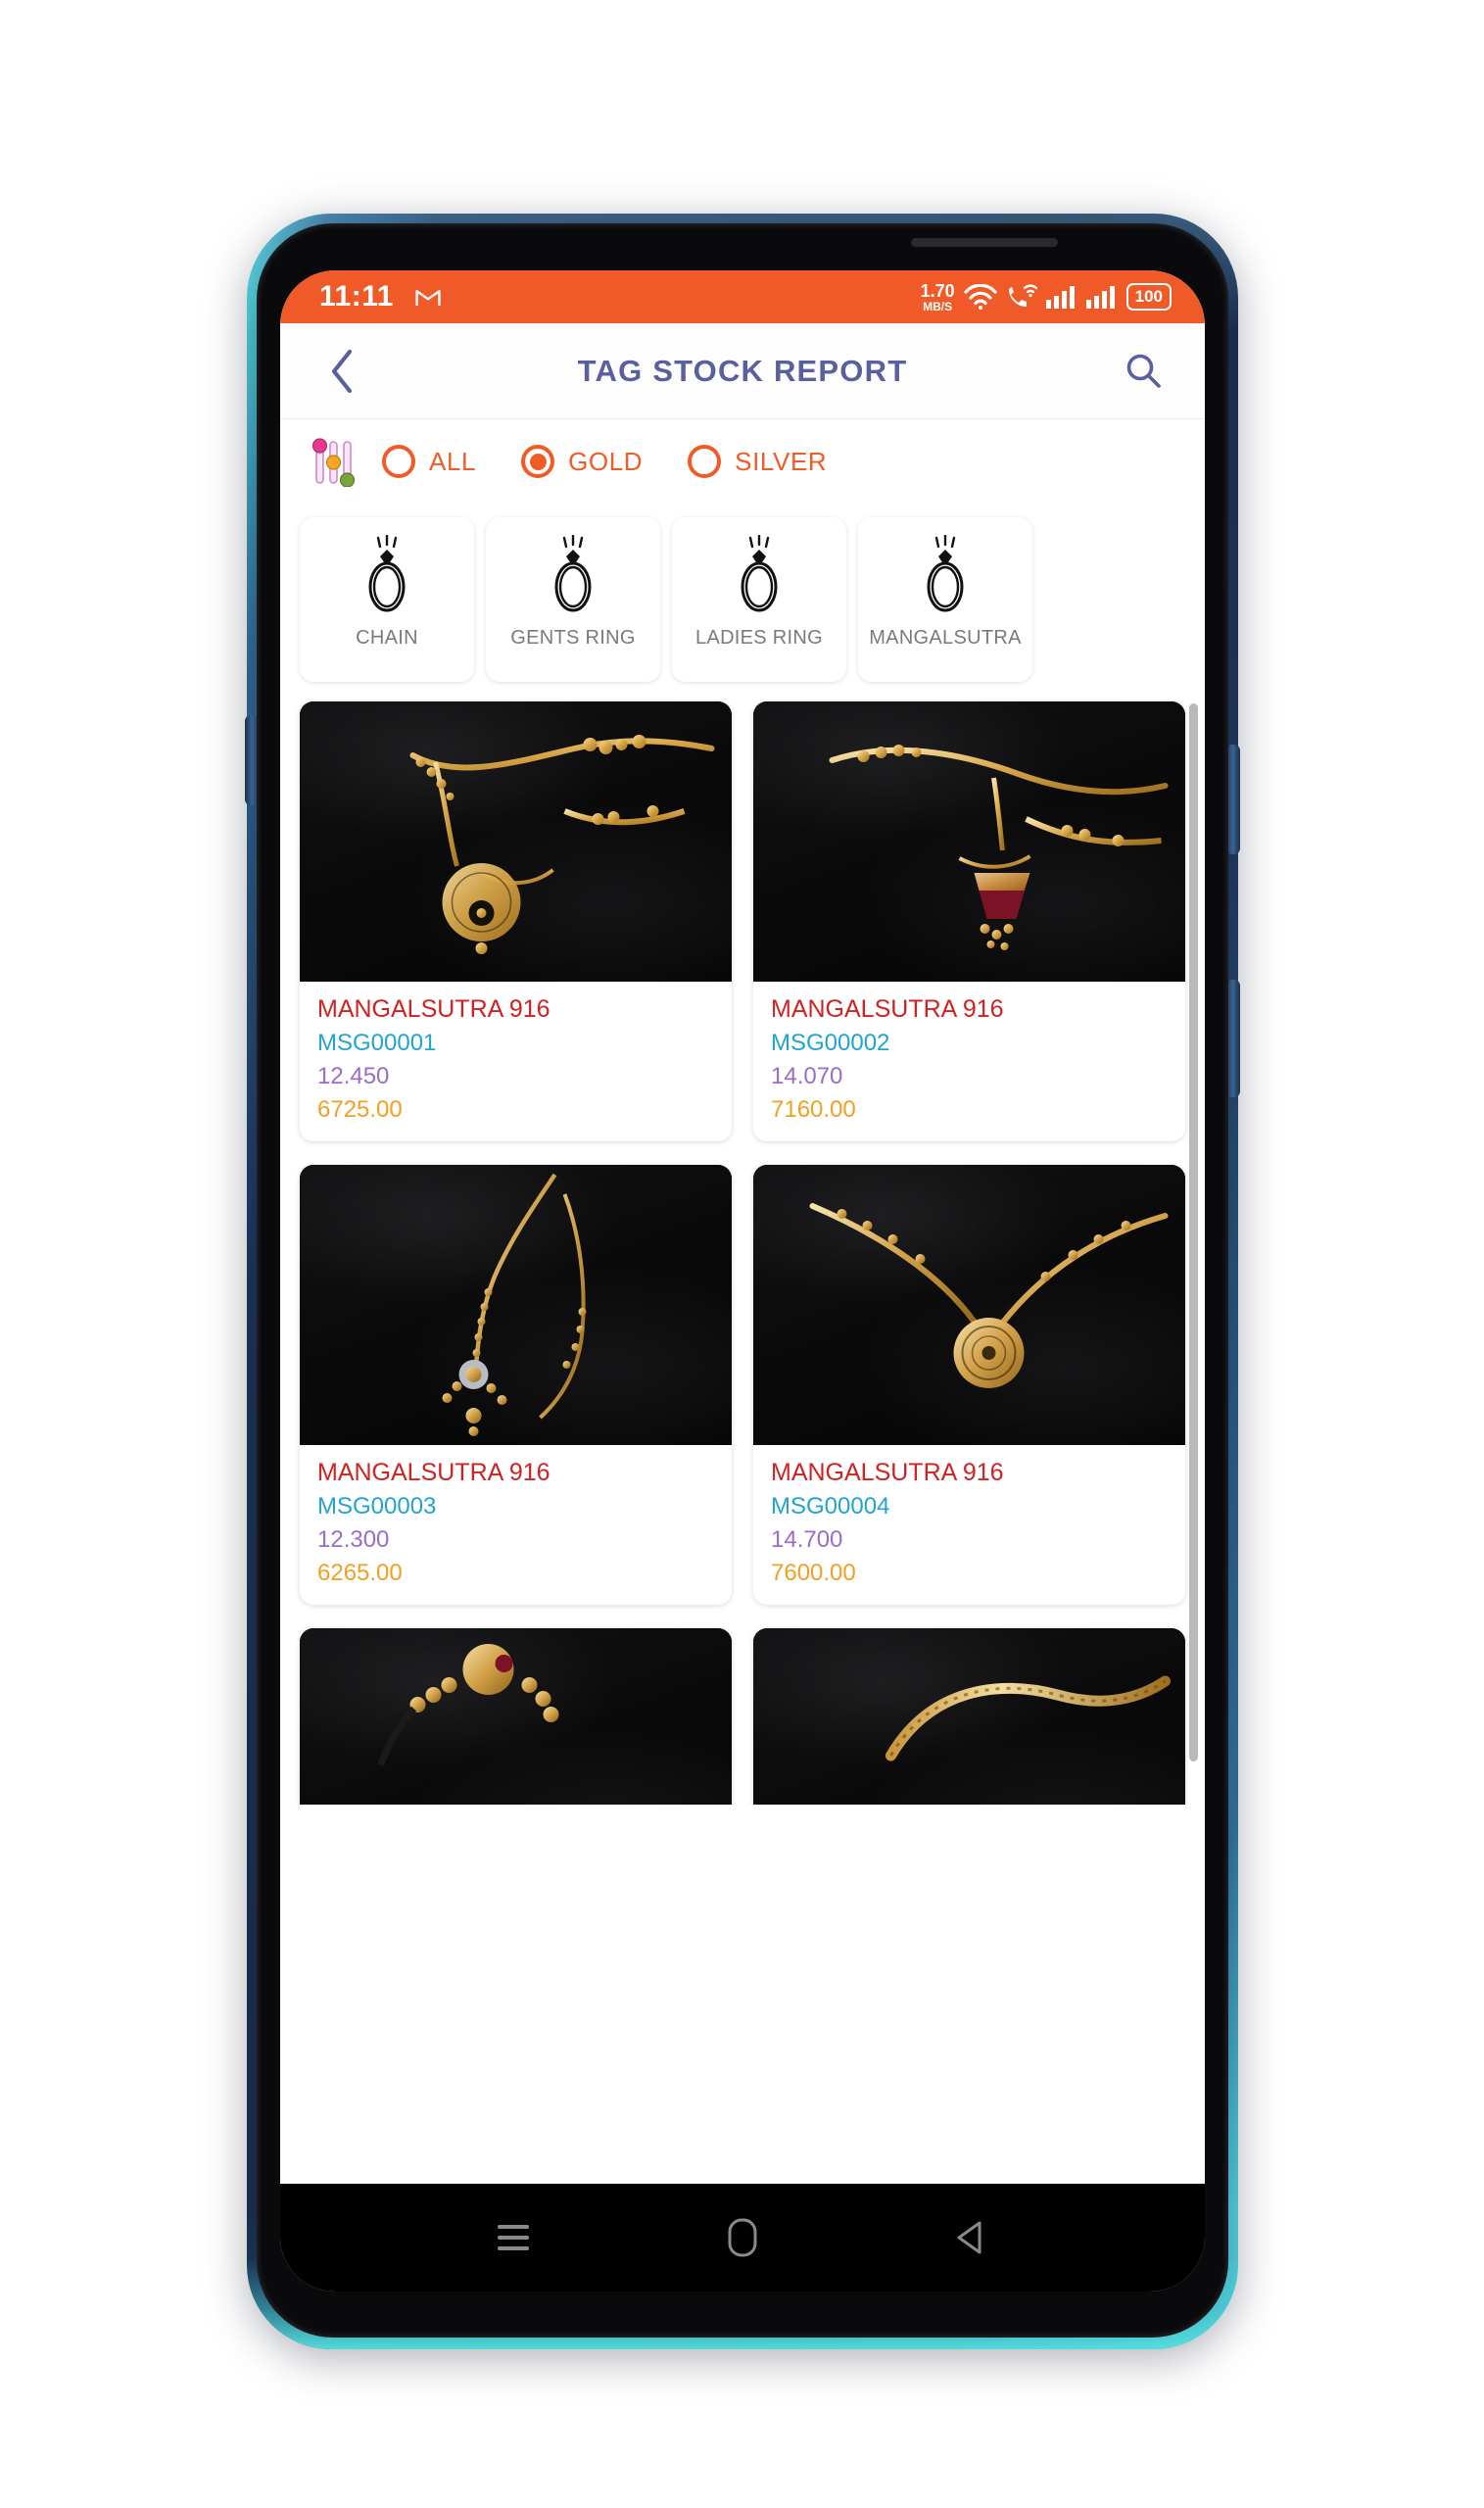  What do you see at coordinates (937, 297) in the screenshot?
I see `network-speed-indicator: 1.70 MB/S` at bounding box center [937, 297].